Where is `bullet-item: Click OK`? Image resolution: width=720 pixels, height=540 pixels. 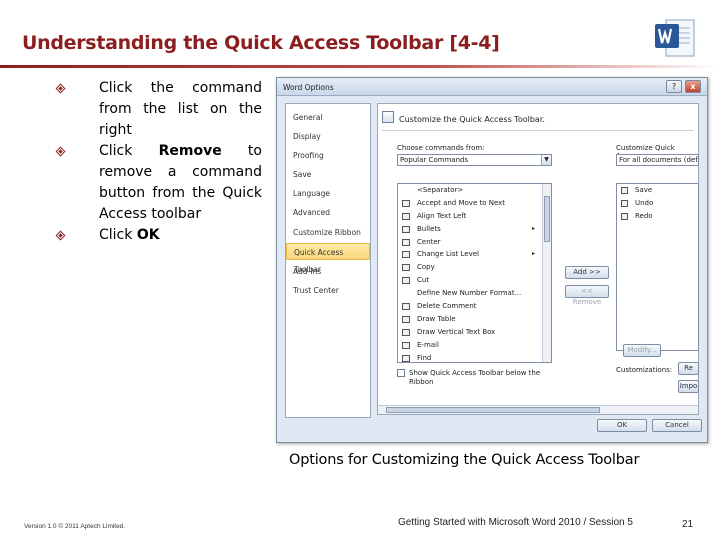
bullet-item: Click OK is located at coordinates (158, 235).